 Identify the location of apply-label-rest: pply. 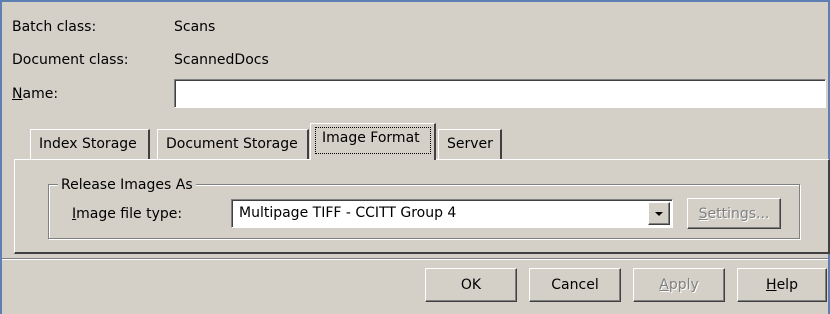
(683, 285).